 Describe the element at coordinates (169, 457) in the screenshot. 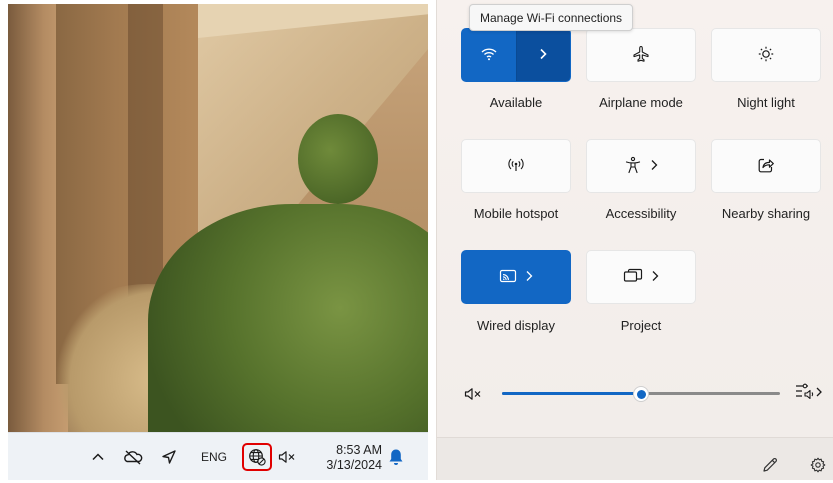

I see `location-icon` at that location.